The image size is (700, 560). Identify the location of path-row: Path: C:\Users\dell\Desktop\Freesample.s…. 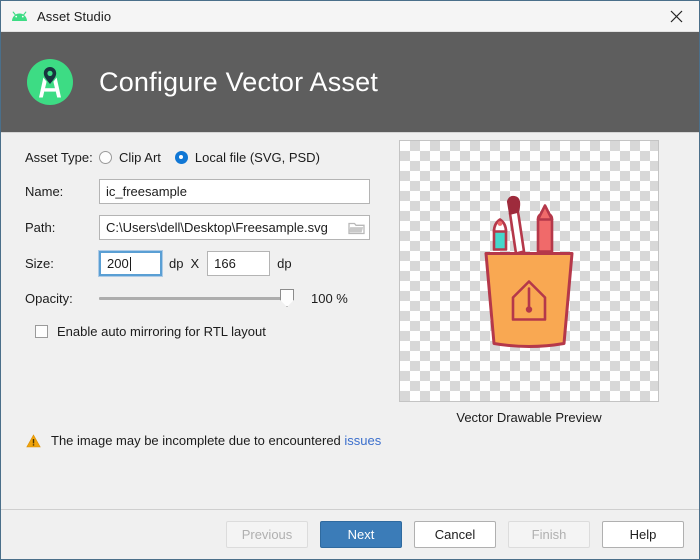
(200, 227).